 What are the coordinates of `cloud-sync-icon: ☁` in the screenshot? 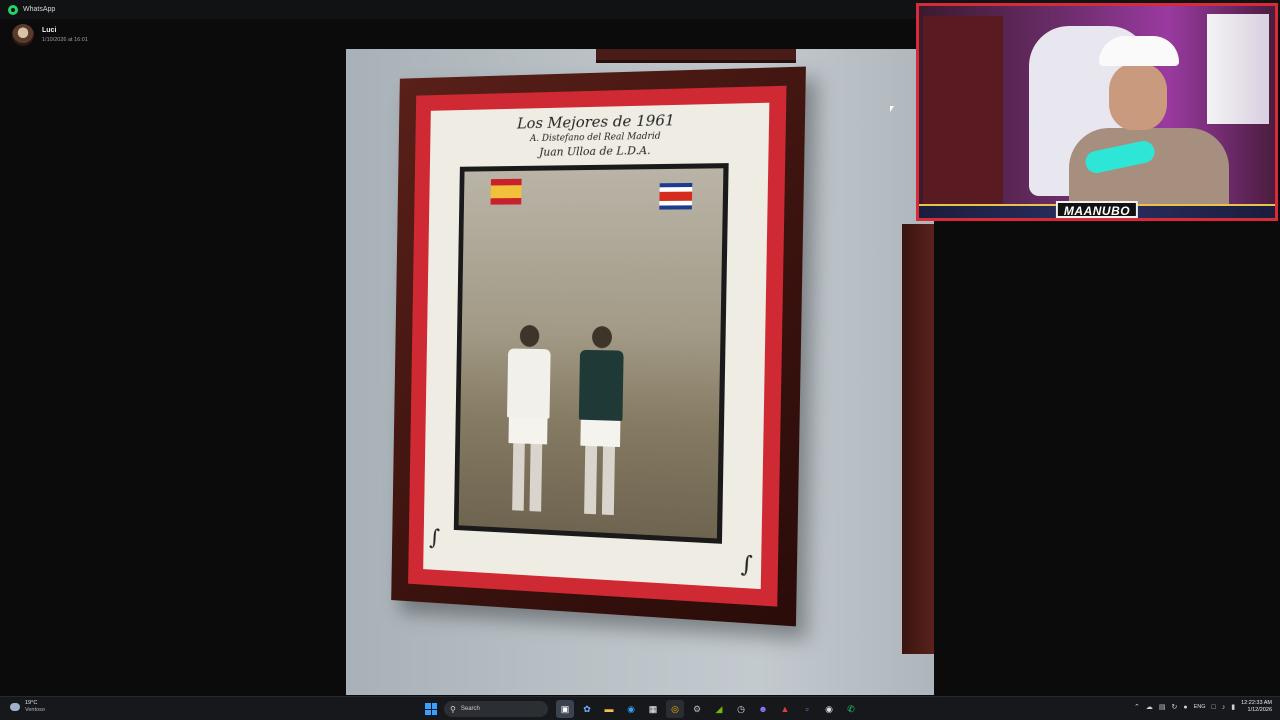 It's located at (1149, 707).